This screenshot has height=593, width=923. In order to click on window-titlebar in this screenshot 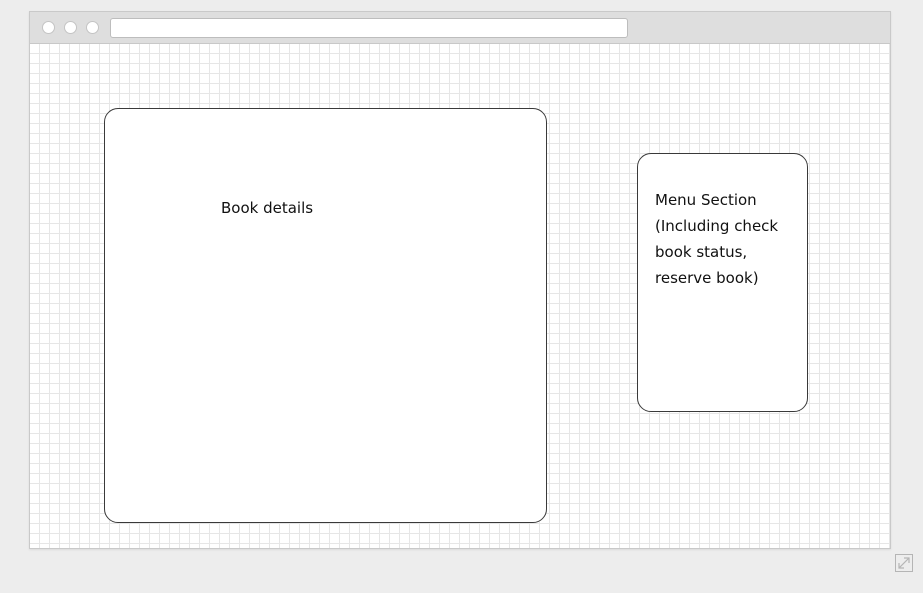, I will do `click(460, 28)`.